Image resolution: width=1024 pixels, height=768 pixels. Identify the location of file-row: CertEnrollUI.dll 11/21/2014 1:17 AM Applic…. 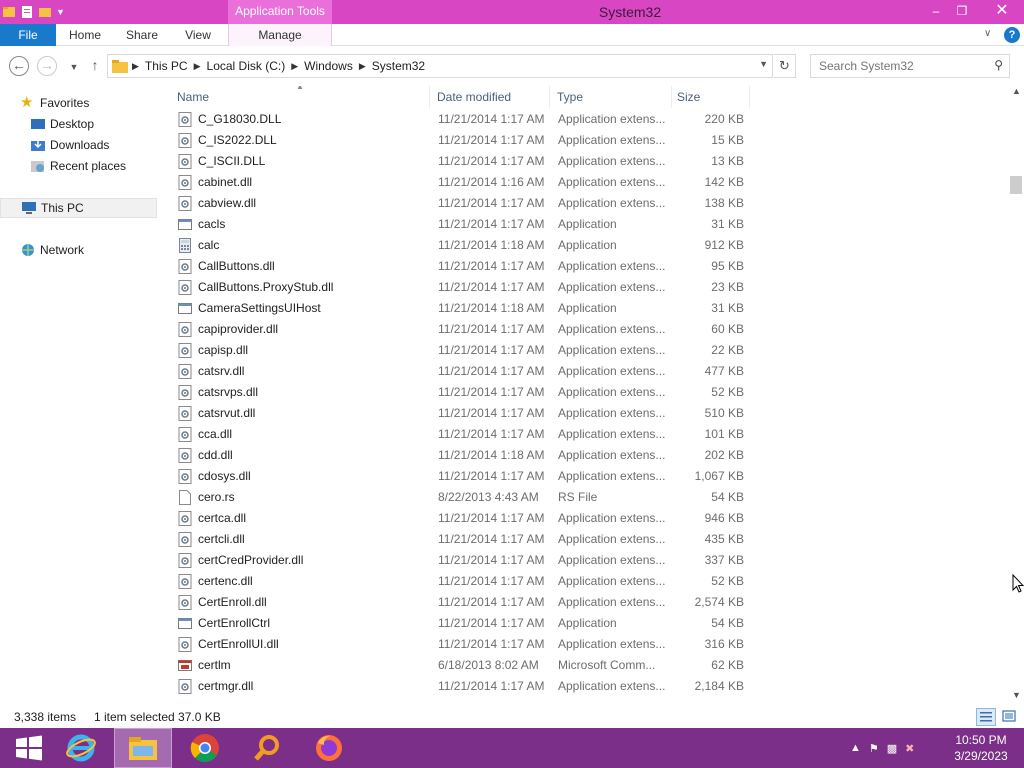
(589, 644).